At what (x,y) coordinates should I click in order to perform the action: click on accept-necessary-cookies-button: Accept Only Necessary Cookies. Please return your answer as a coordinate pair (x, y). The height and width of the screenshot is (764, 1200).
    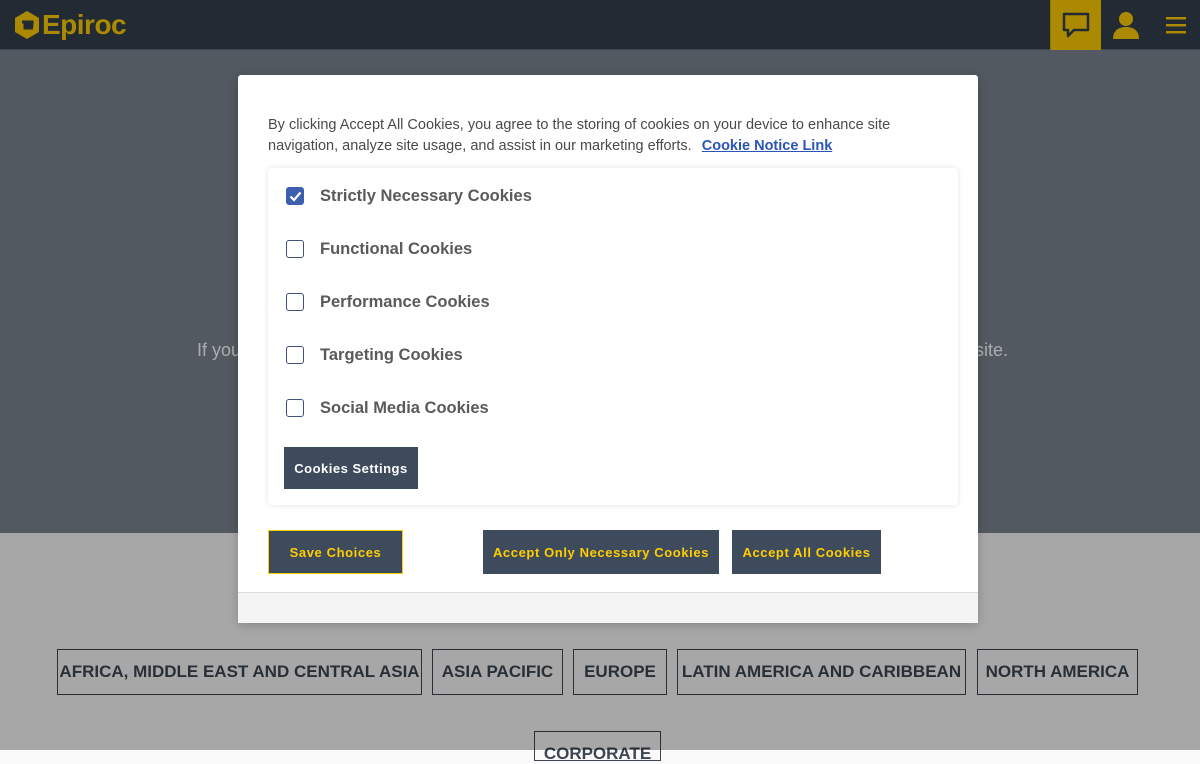
    Looking at the image, I should click on (601, 552).